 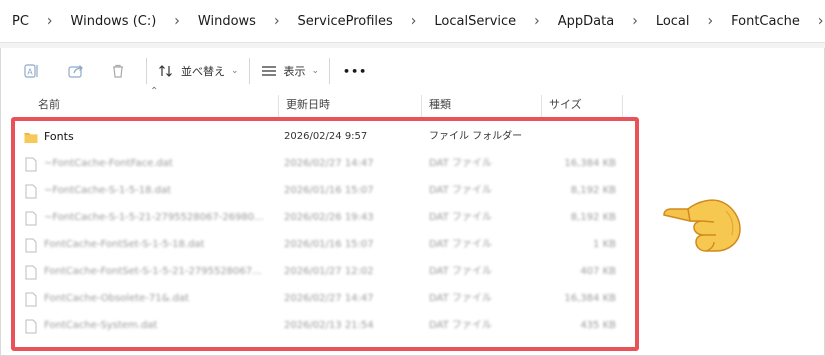 I want to click on command-bar: A 並べ替え ⌄ 表示 ⌄ •••, so click(x=412, y=71).